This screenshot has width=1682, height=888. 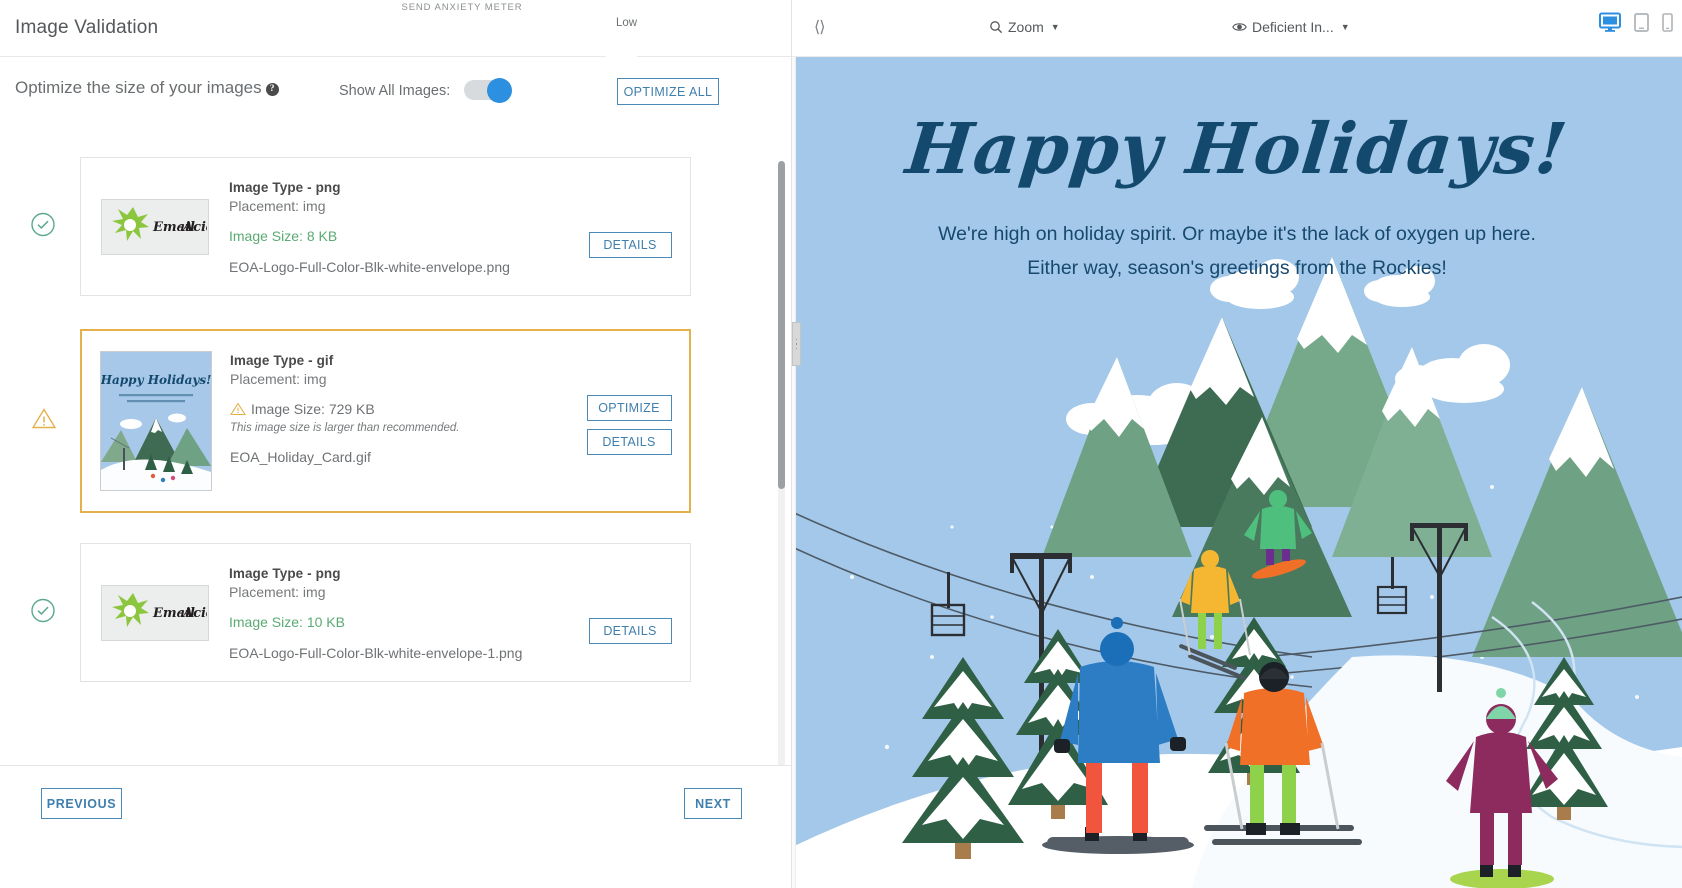 What do you see at coordinates (87, 27) in the screenshot?
I see `page-title: Image Validation` at bounding box center [87, 27].